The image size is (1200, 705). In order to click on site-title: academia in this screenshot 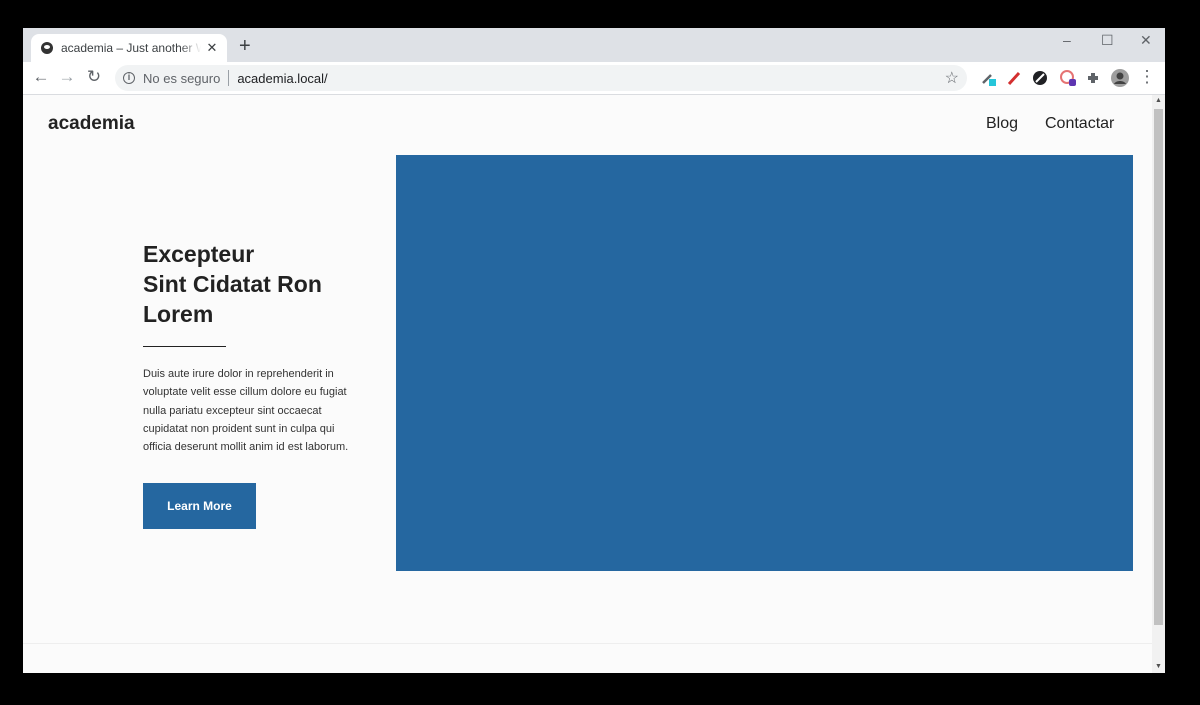, I will do `click(91, 124)`.